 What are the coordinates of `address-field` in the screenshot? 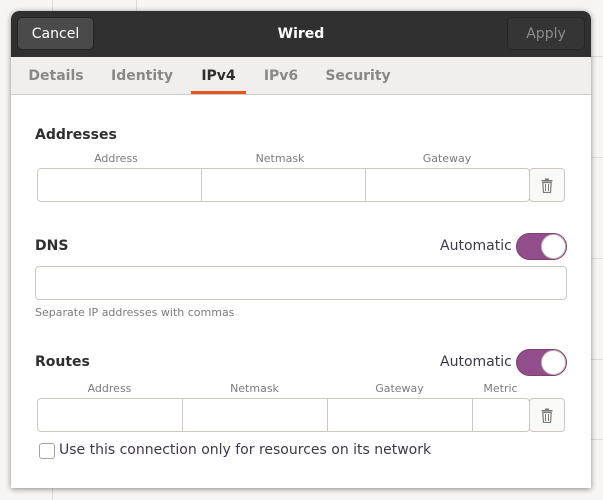 It's located at (120, 185).